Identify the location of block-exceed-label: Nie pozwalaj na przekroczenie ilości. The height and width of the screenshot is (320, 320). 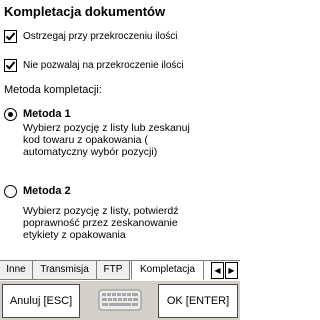
(103, 65).